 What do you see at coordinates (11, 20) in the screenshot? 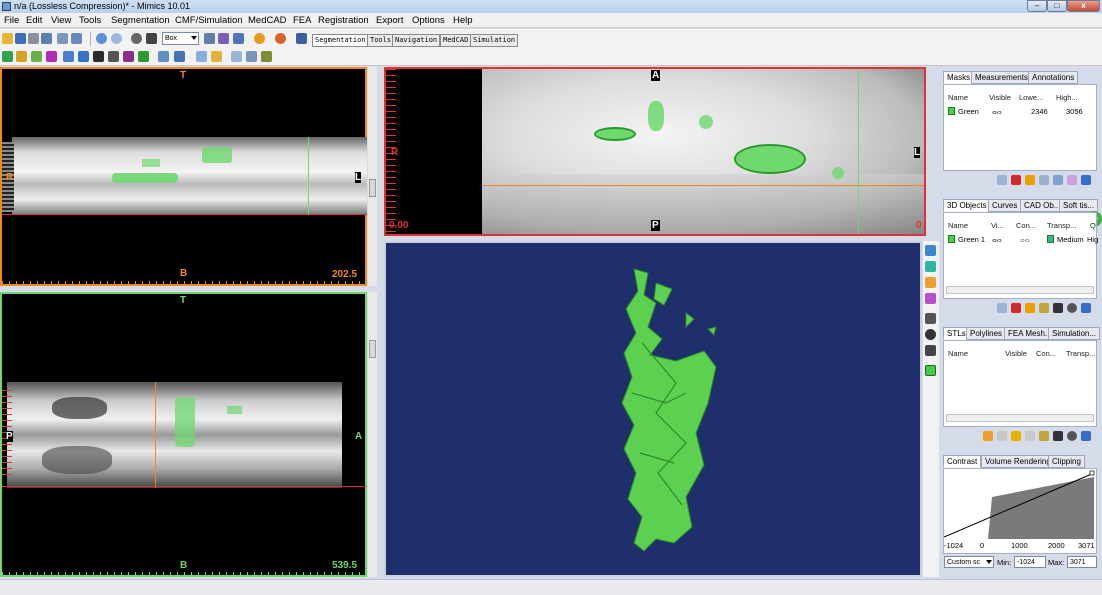
I see `menu-file: File` at bounding box center [11, 20].